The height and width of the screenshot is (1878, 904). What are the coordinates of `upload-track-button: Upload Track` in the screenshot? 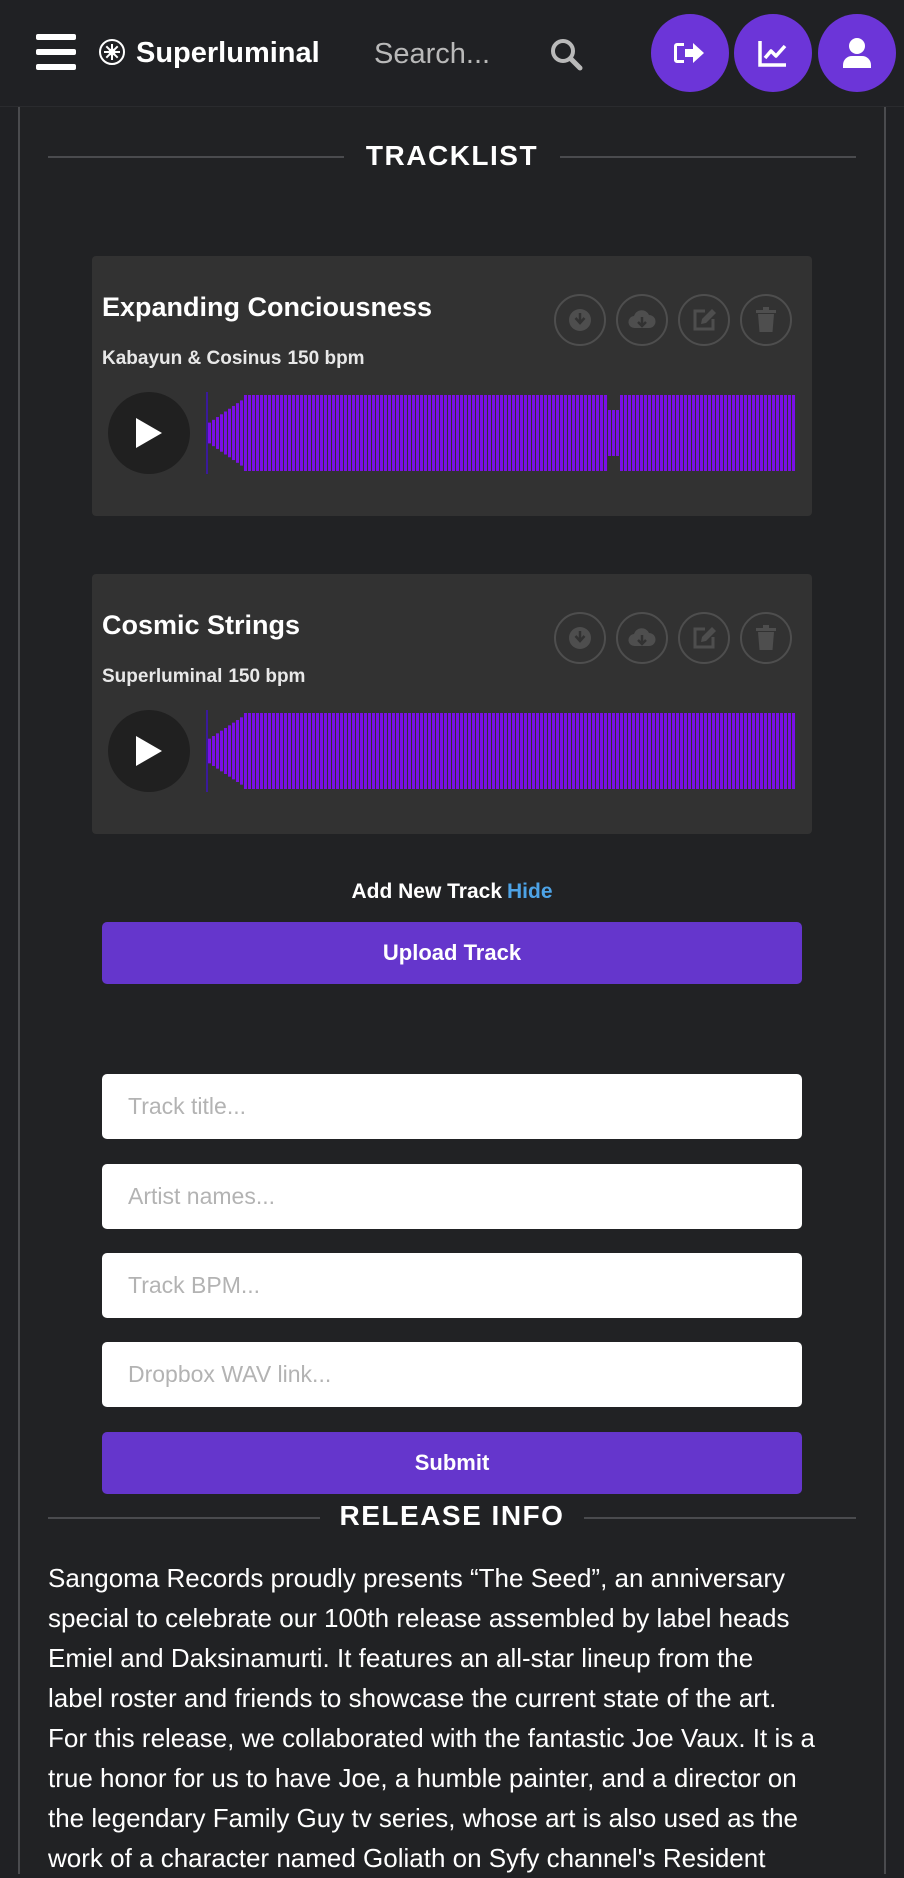 It's located at (452, 953).